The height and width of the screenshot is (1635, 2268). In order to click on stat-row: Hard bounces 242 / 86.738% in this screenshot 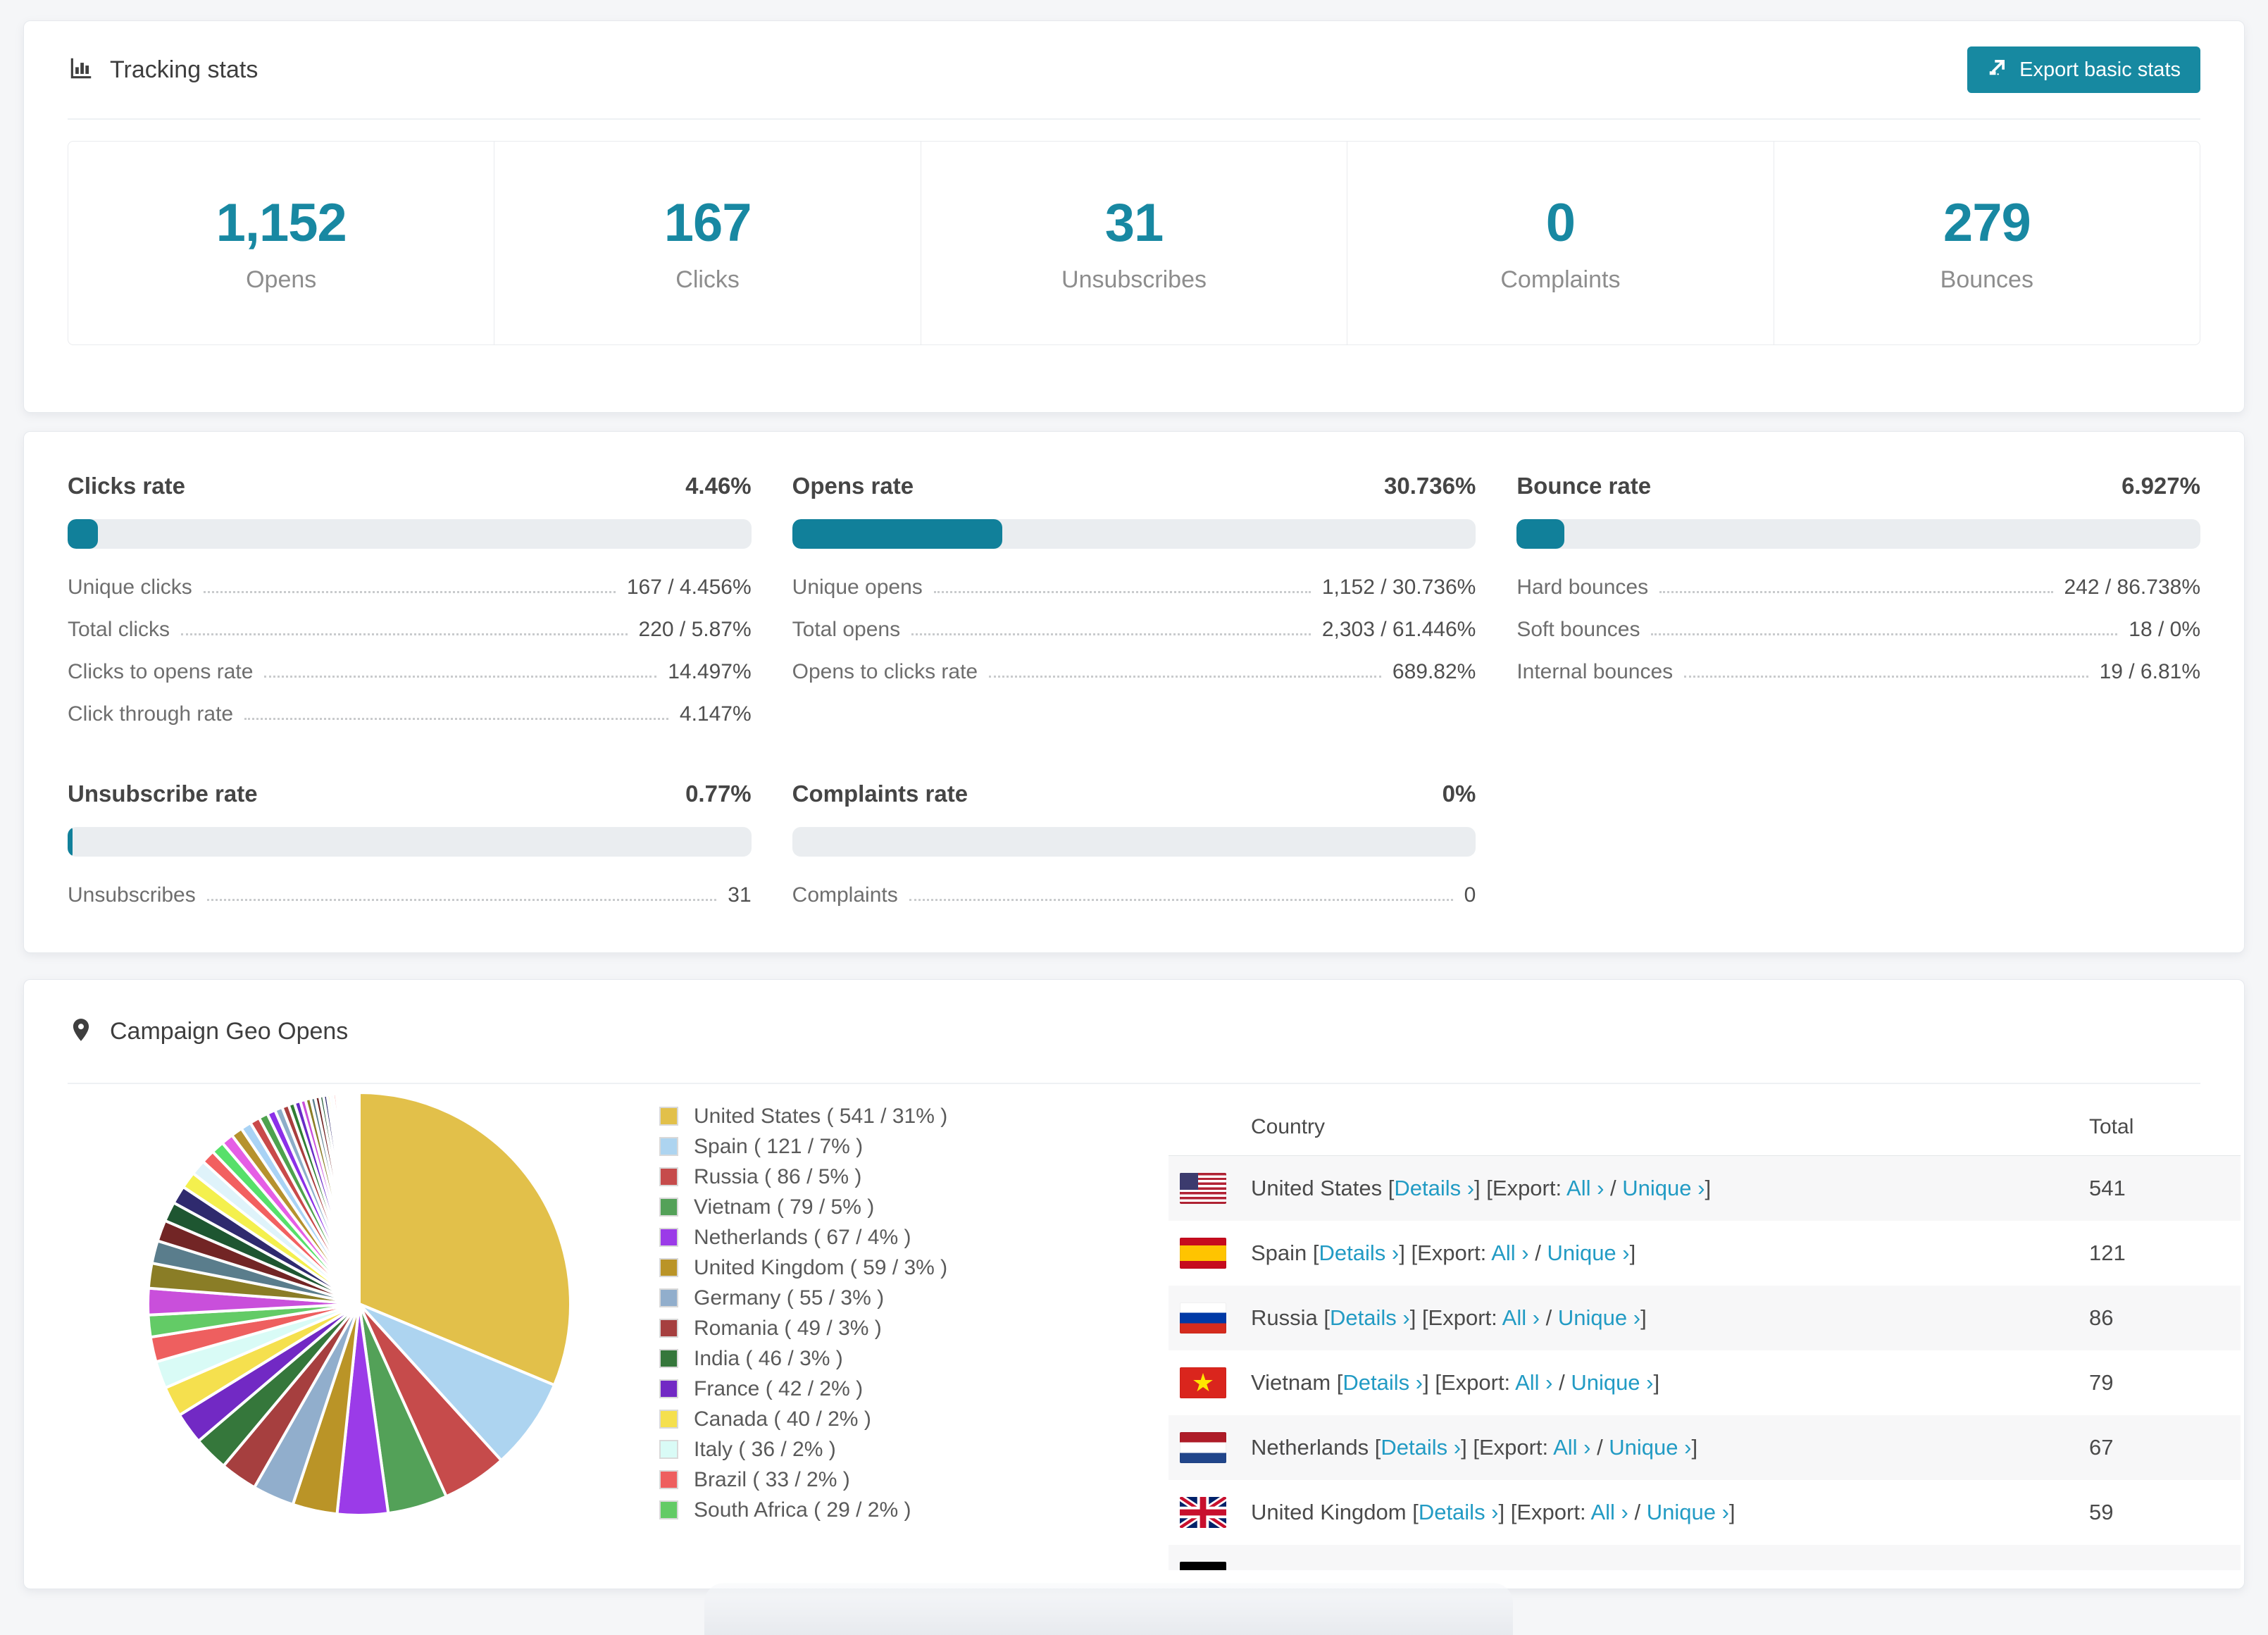, I will do `click(1858, 587)`.